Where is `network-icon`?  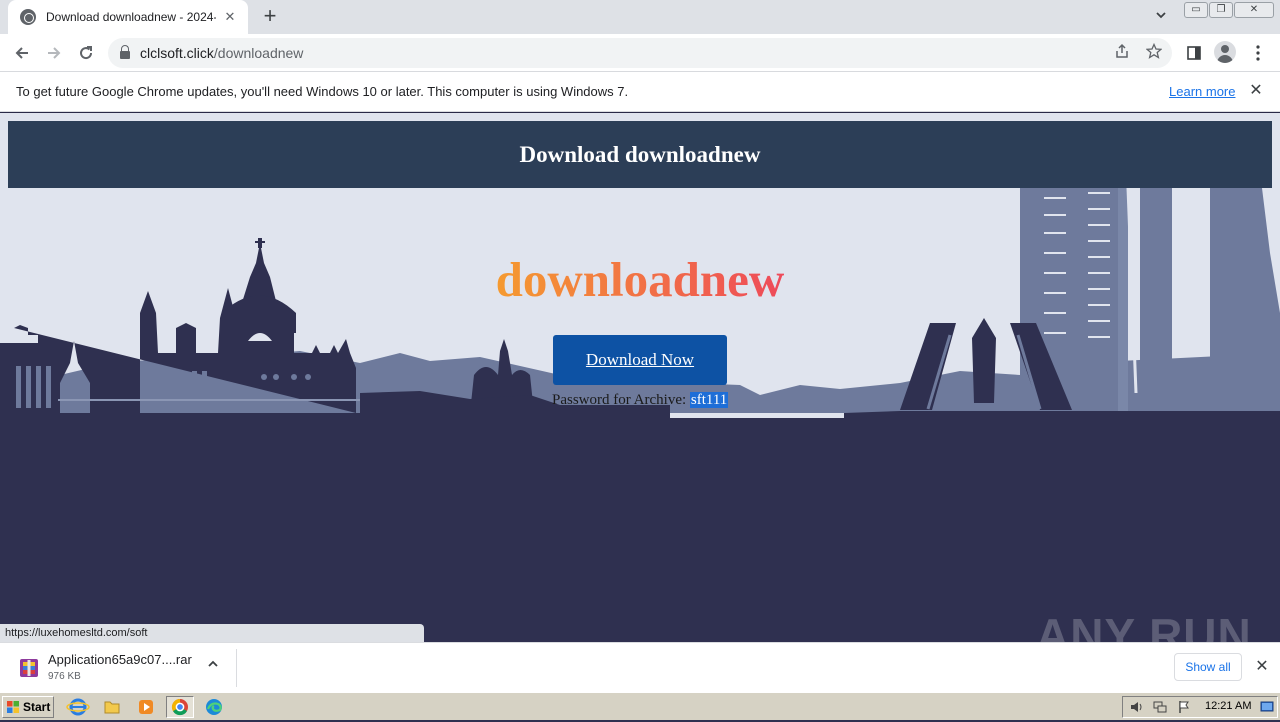 network-icon is located at coordinates (1160, 707).